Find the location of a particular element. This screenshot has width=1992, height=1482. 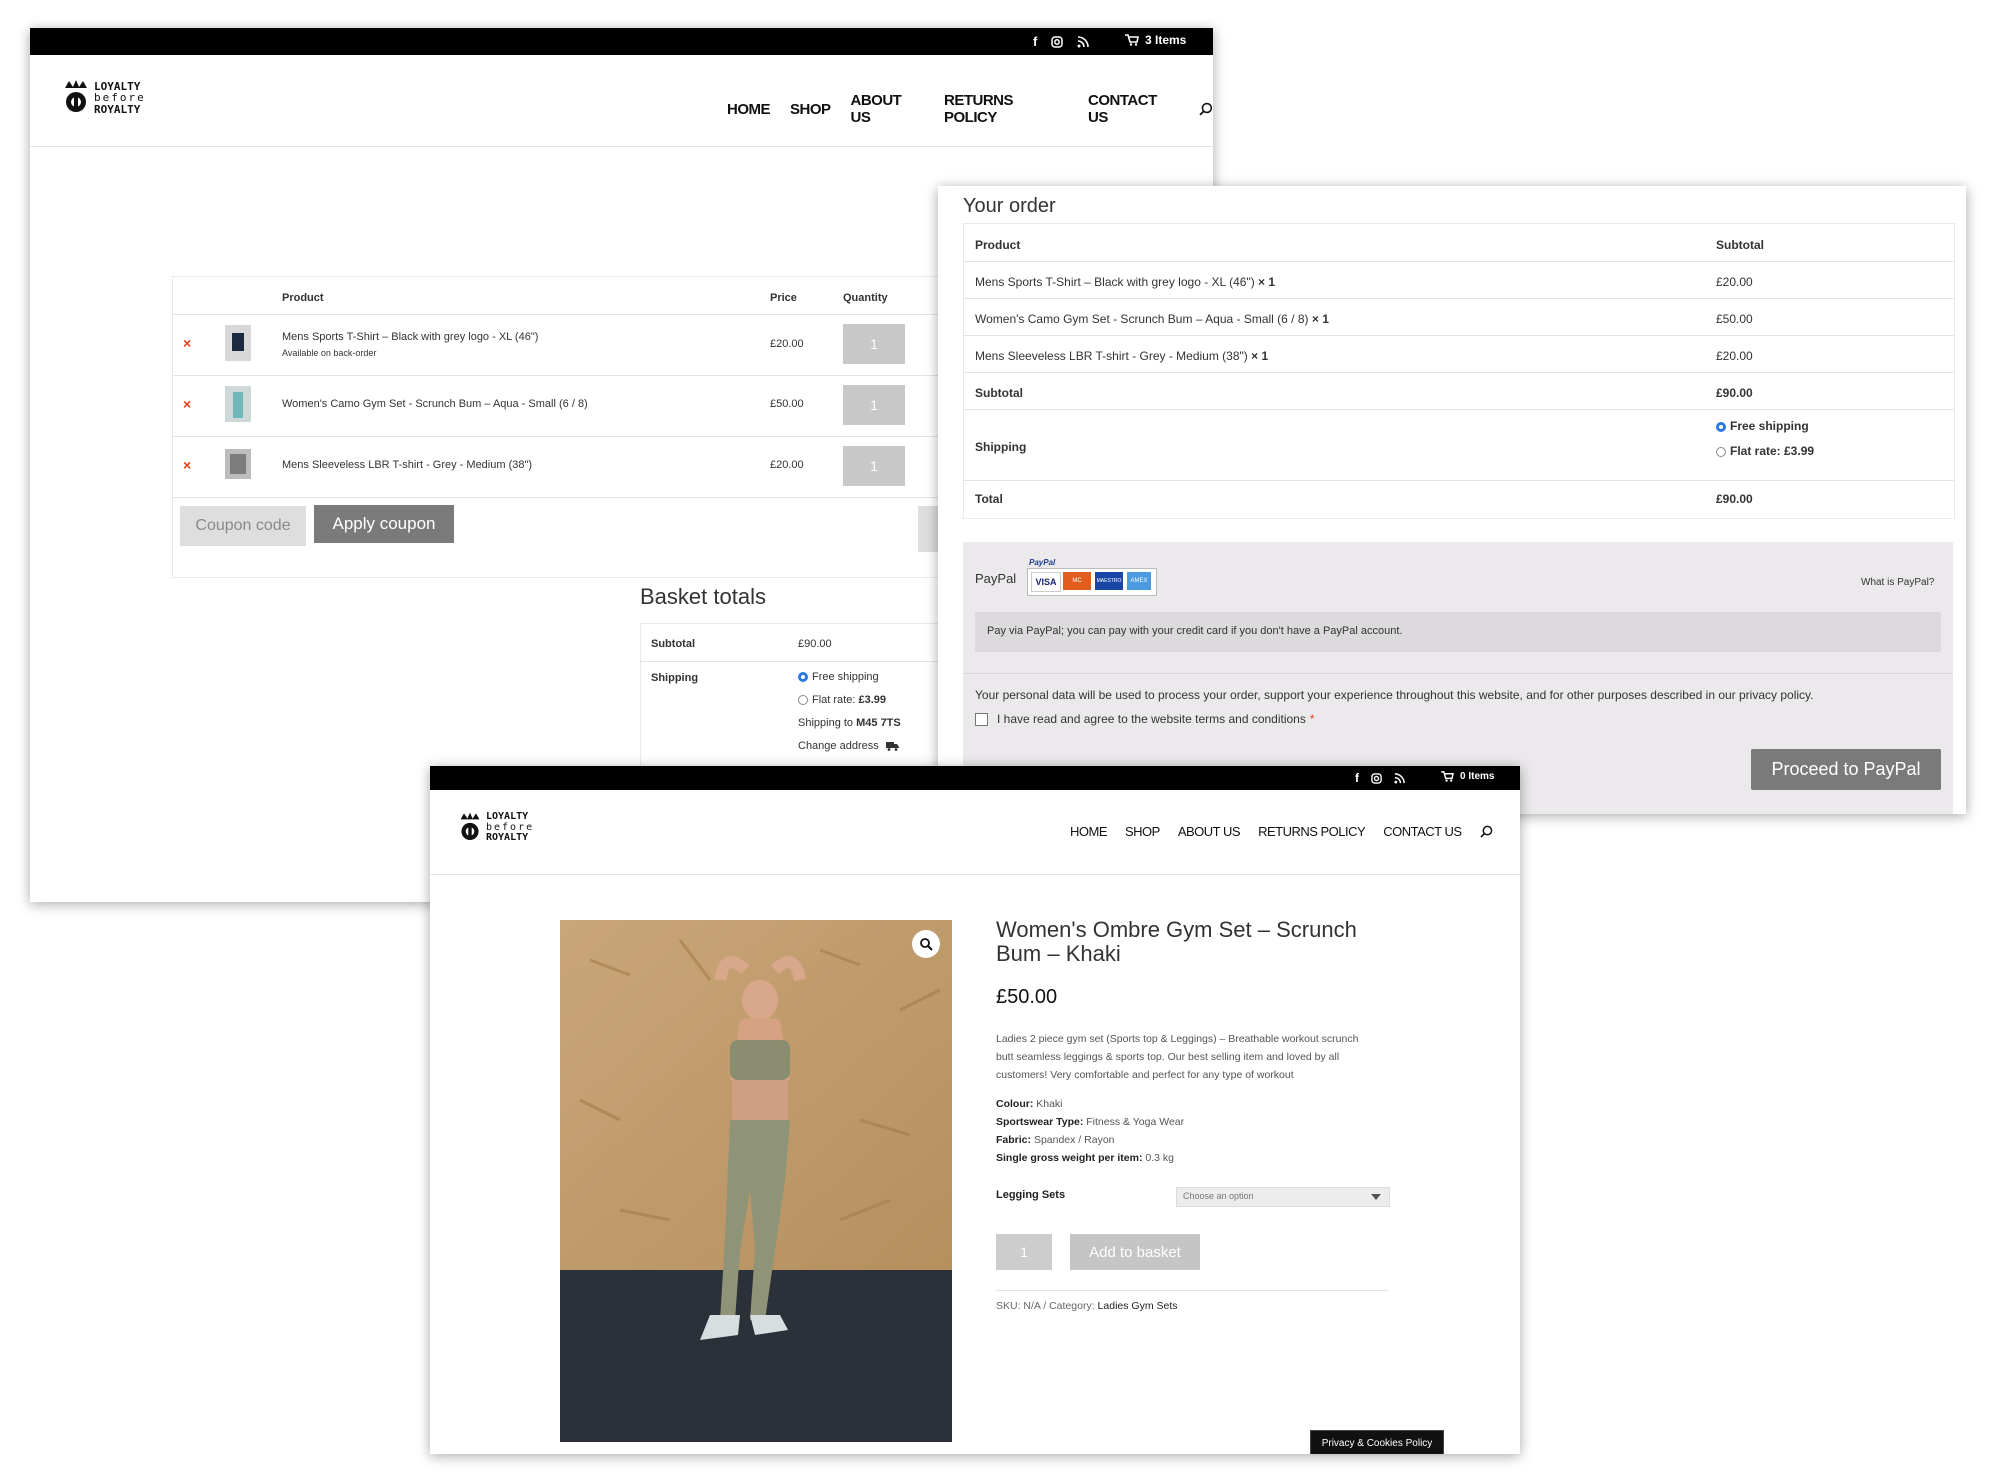

logo-text: LOYALTY before ROYALTY is located at coordinates (120, 97).